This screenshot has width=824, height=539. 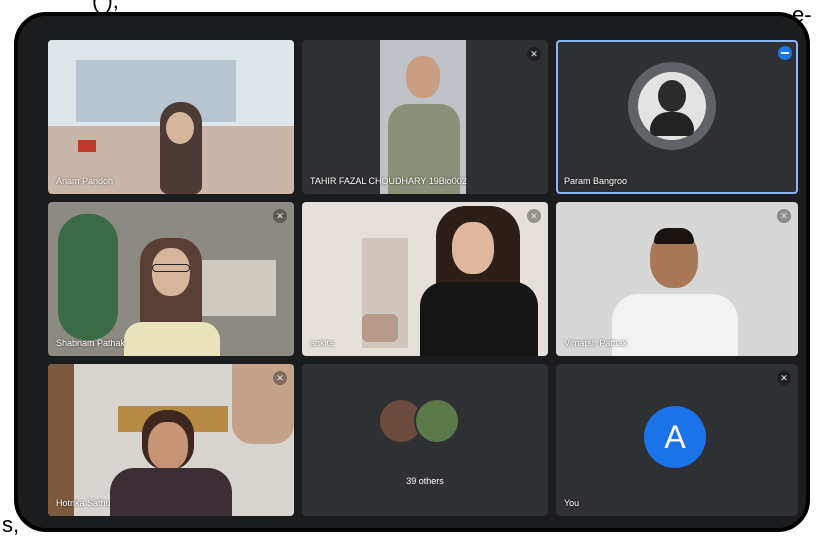 I want to click on self-tile: A ✕ You, so click(x=677, y=440).